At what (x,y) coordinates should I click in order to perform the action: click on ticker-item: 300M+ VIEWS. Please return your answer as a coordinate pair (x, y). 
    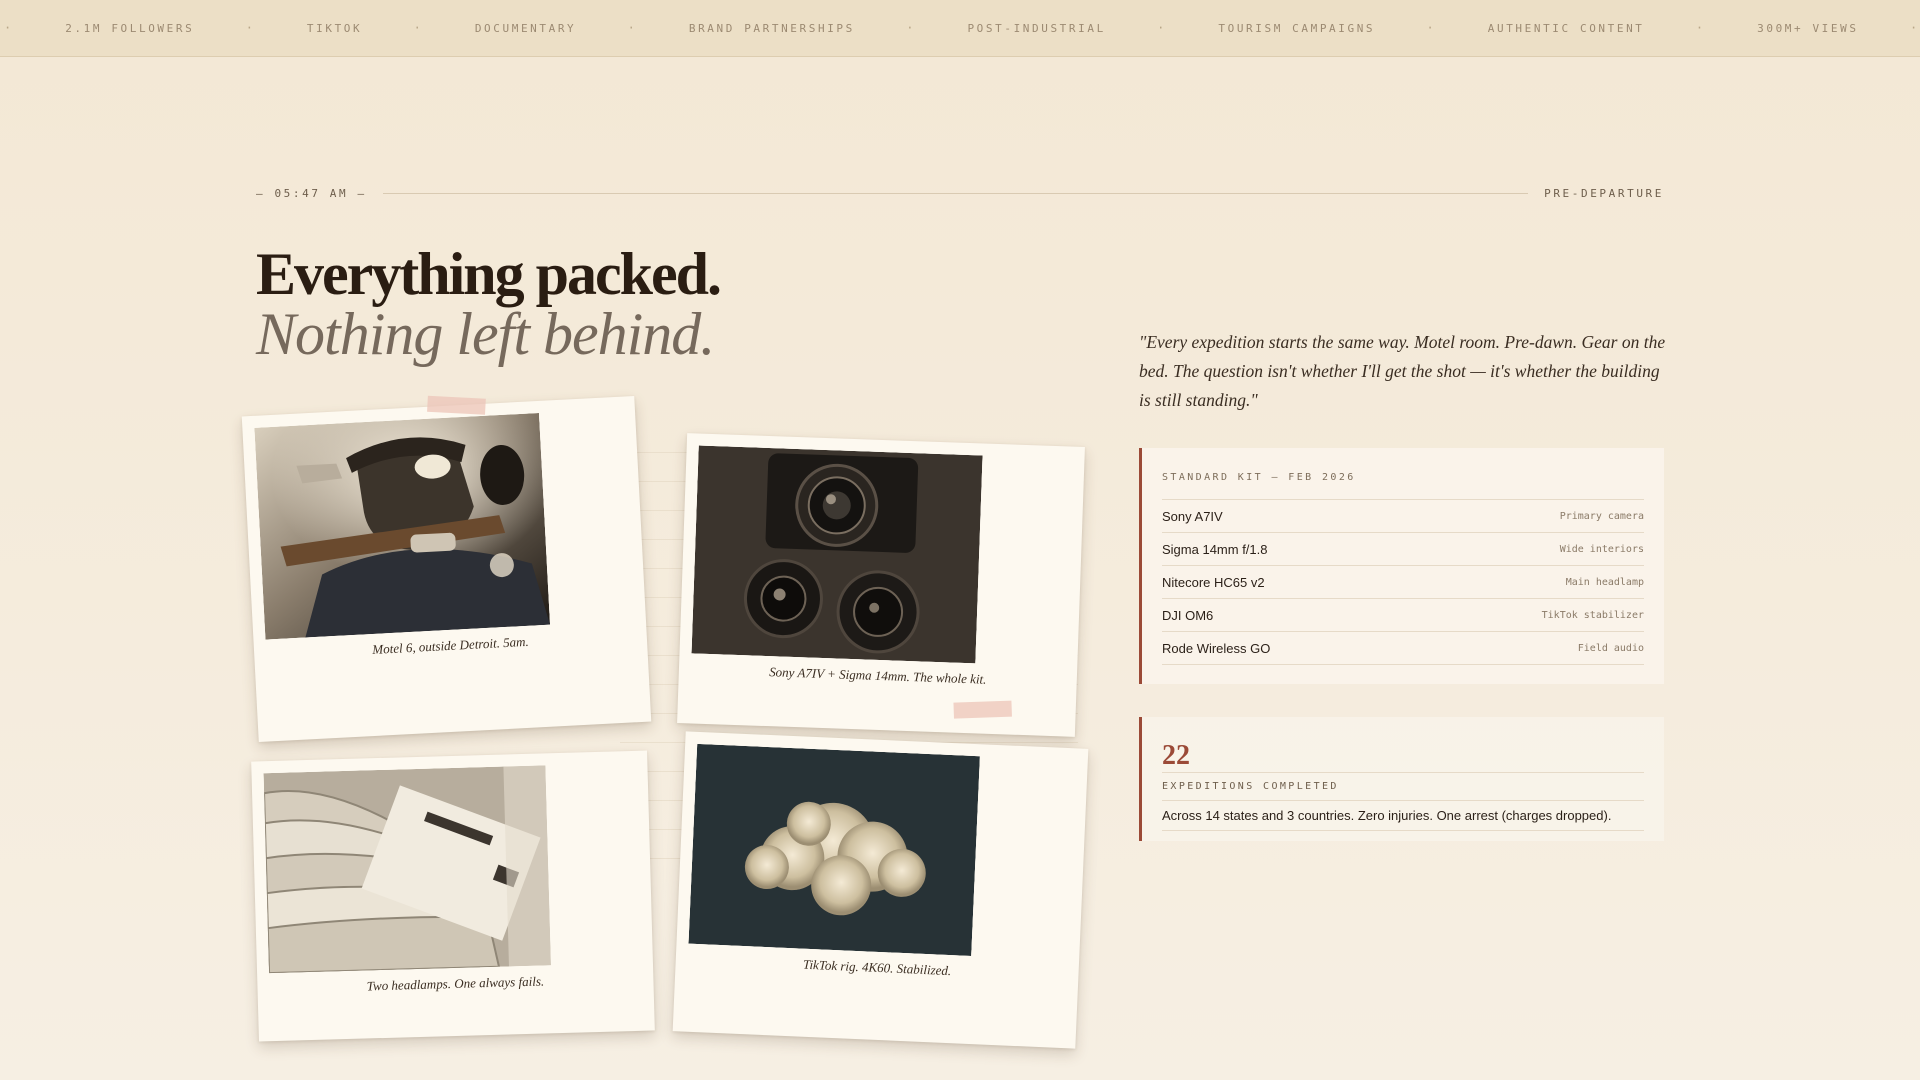
    Looking at the image, I should click on (1808, 28).